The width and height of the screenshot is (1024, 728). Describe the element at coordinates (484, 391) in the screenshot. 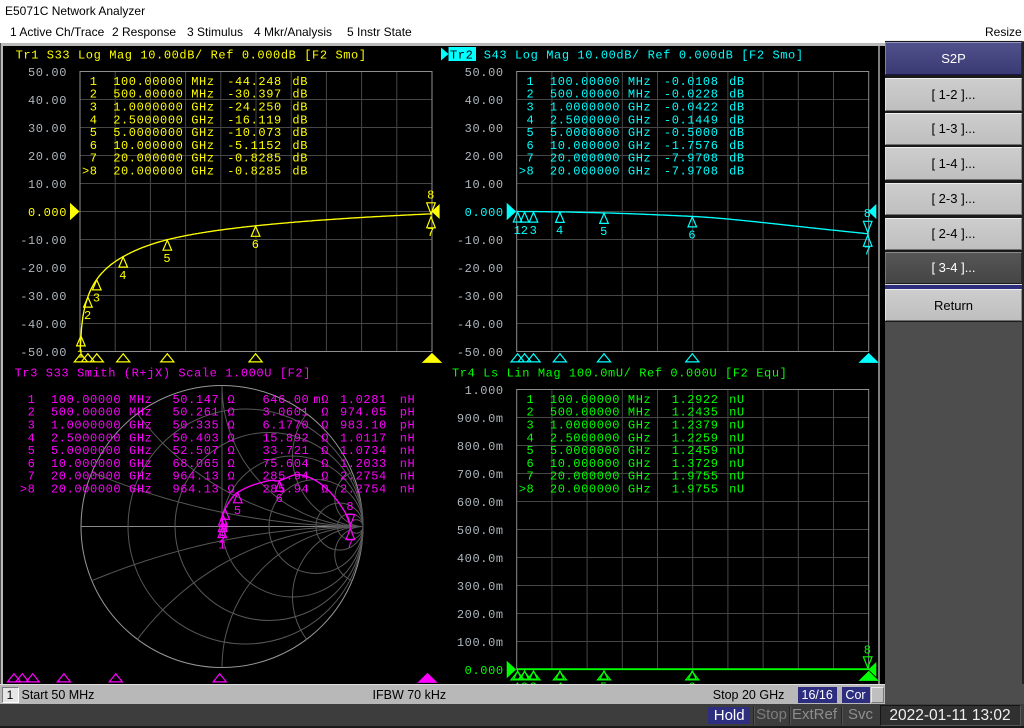

I see `svg-text: 1.000` at that location.